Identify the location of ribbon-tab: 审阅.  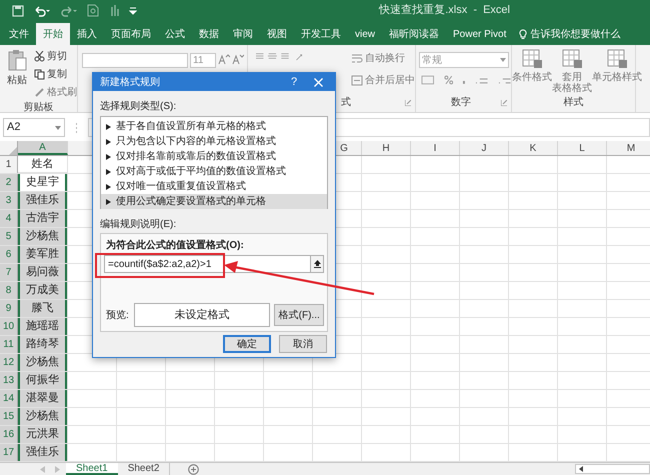
(243, 34).